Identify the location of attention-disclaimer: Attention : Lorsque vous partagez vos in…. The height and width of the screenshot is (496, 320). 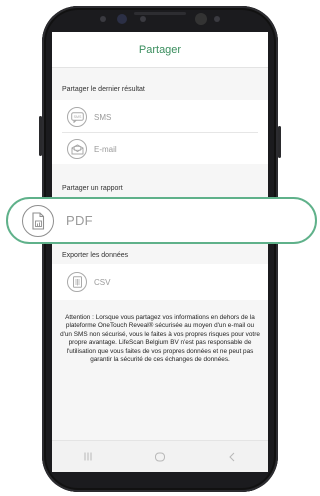
(160, 339).